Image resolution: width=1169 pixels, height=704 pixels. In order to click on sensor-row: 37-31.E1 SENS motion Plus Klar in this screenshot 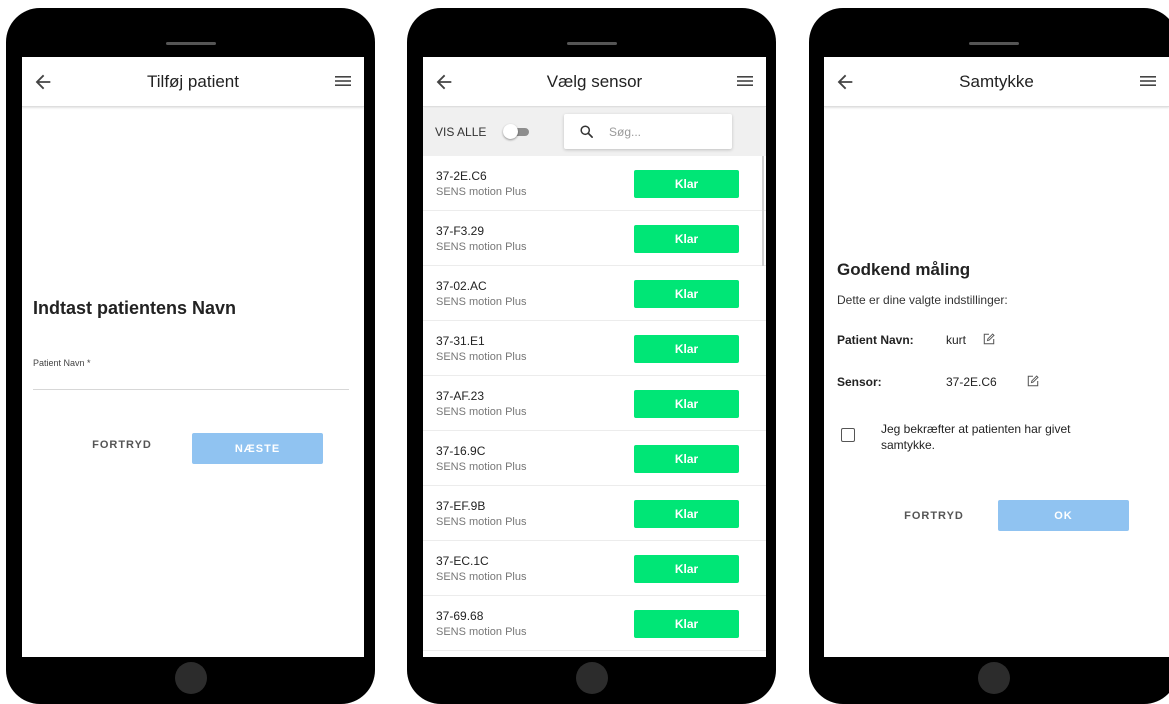, I will do `click(594, 348)`.